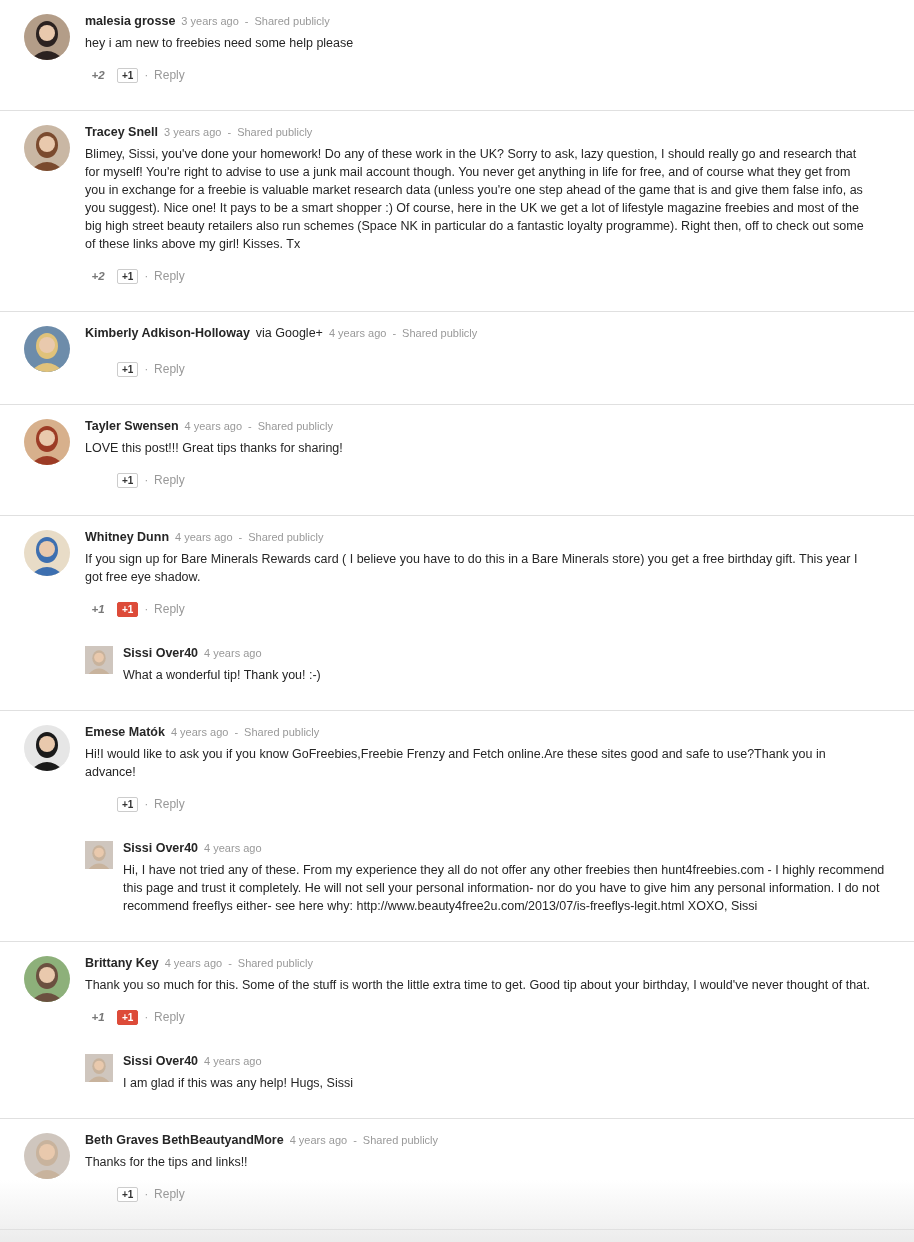  What do you see at coordinates (121, 132) in the screenshot?
I see `author-name: Tracey Snell` at bounding box center [121, 132].